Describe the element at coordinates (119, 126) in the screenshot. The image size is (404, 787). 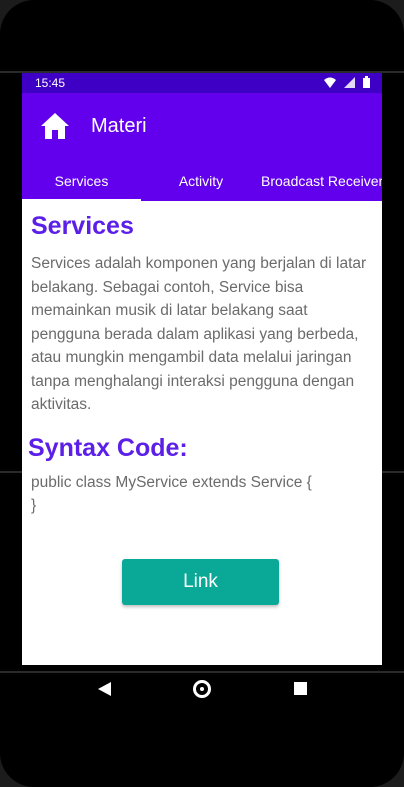
I see `app-title: Materi` at that location.